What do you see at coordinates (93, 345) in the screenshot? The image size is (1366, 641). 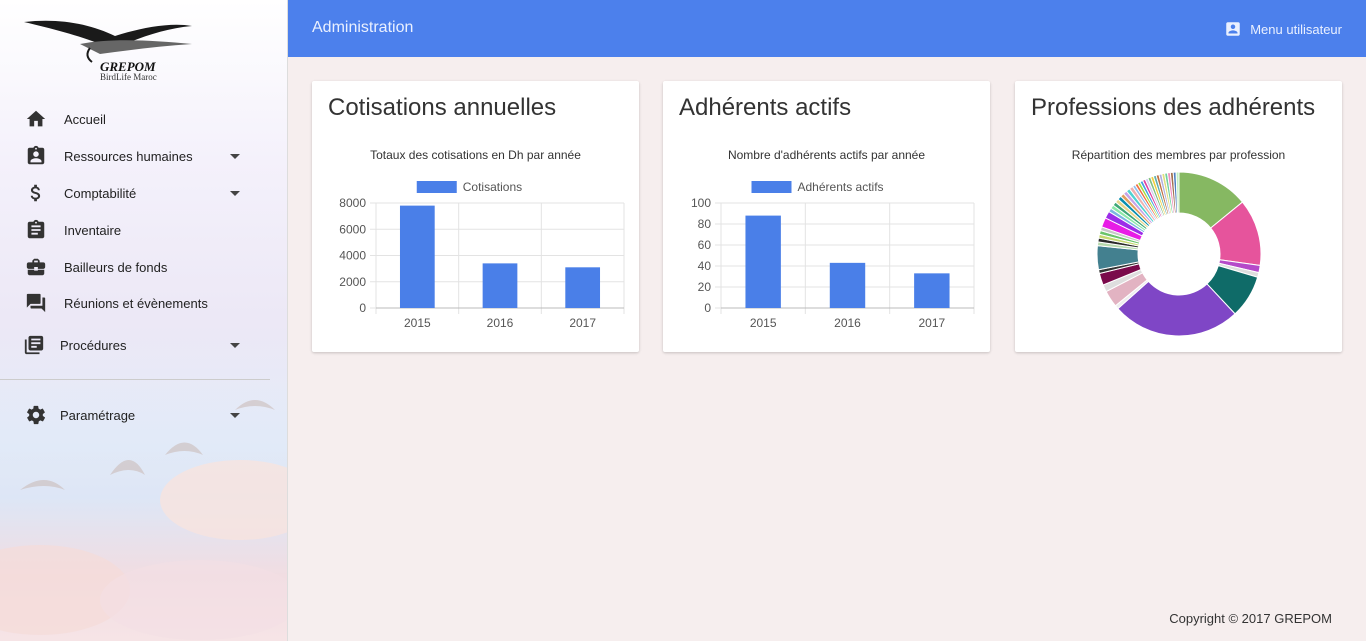 I see `sidebar-item-label: Procédures` at bounding box center [93, 345].